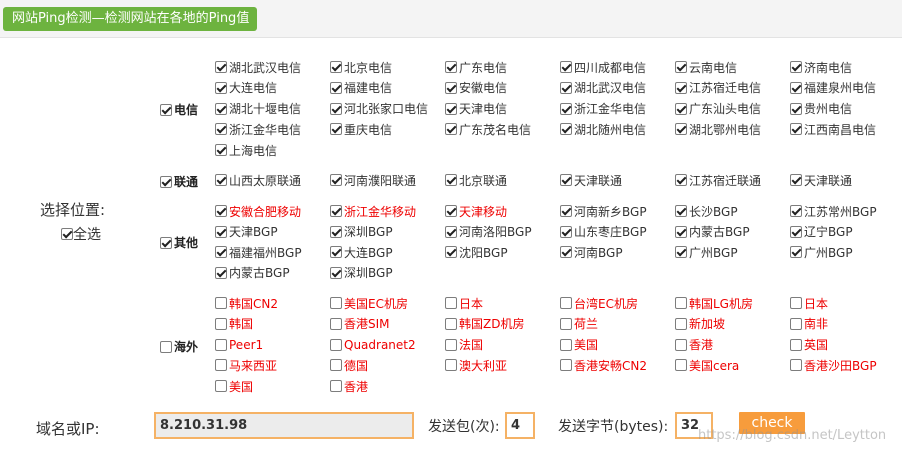 The height and width of the screenshot is (453, 902). Describe the element at coordinates (718, 109) in the screenshot. I see `location-option: 广东汕头电信` at that location.